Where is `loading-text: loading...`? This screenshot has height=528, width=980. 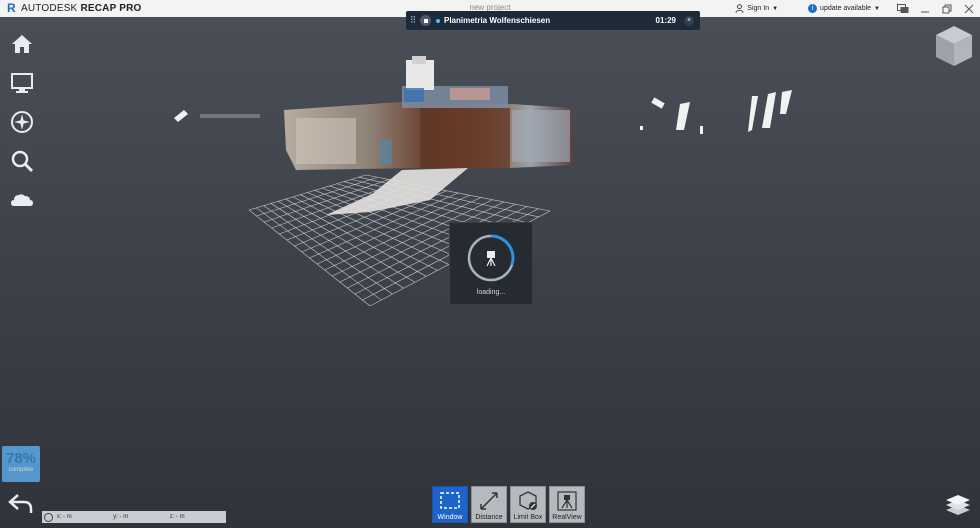
loading-text: loading... is located at coordinates (491, 292).